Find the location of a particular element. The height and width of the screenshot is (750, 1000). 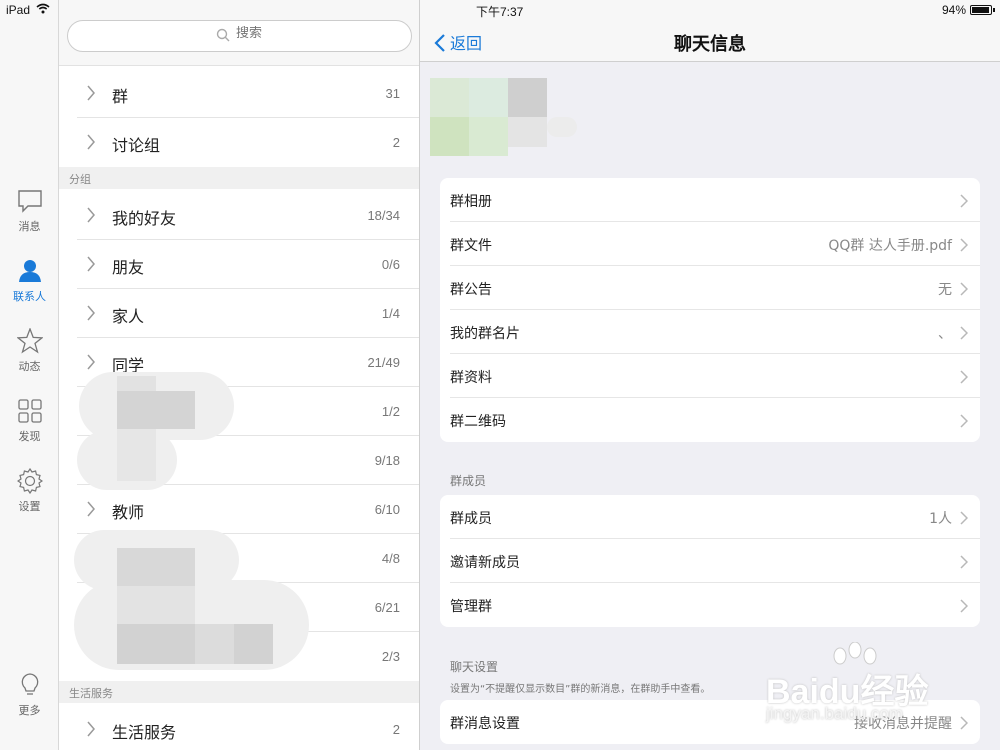

group-files-row: 群文件 QQ群 达人手册.pdf is located at coordinates (710, 244).